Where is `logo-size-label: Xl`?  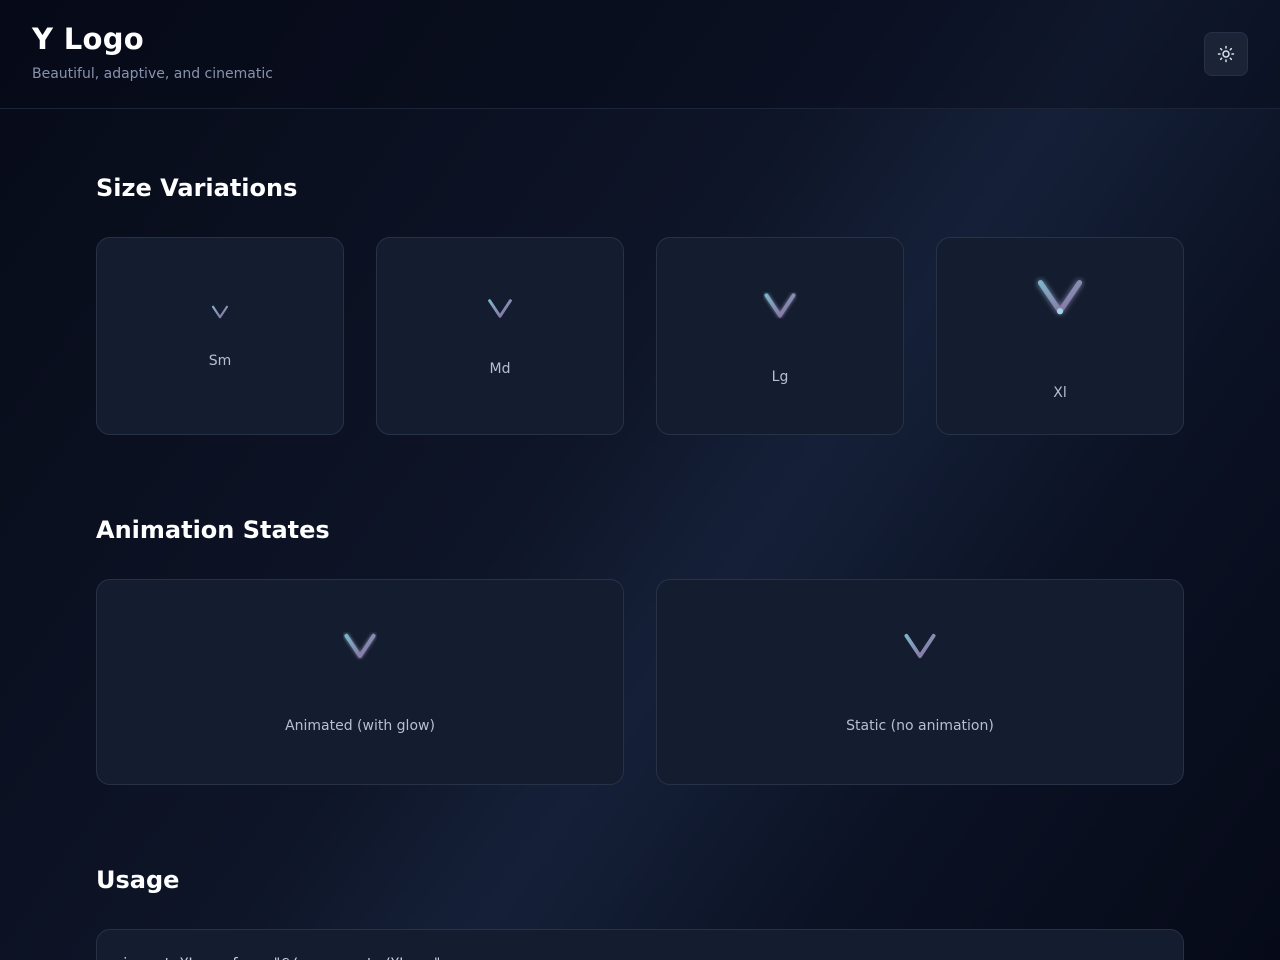 logo-size-label: Xl is located at coordinates (1060, 393).